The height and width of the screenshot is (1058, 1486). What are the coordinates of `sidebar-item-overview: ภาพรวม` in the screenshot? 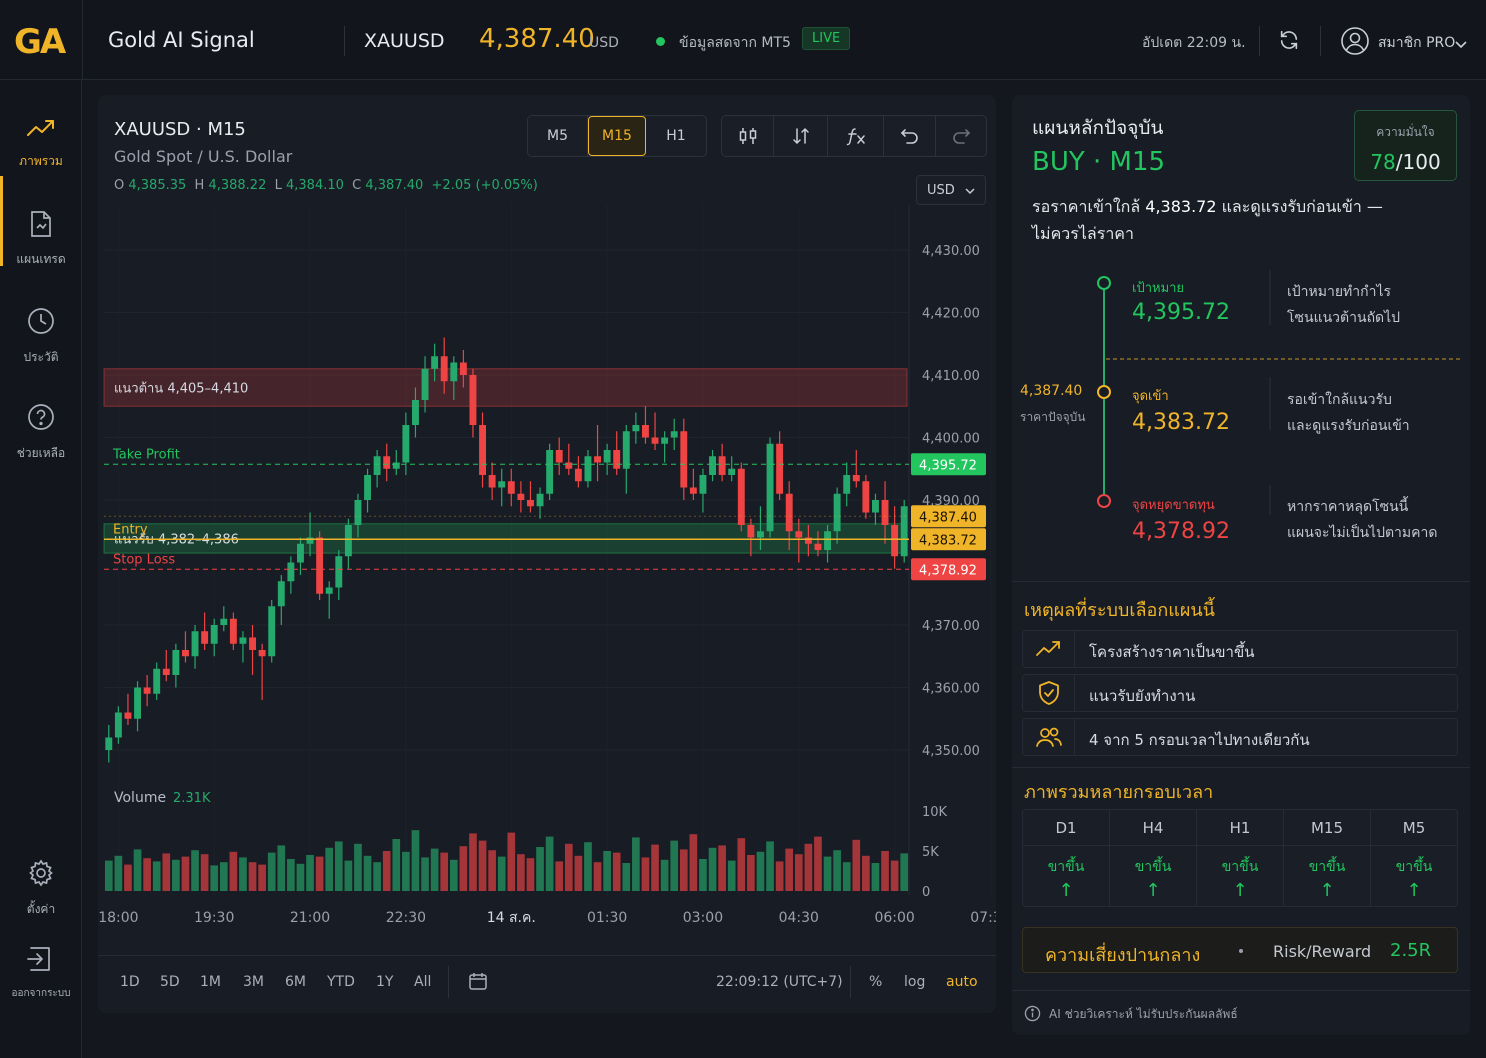 It's located at (41, 143).